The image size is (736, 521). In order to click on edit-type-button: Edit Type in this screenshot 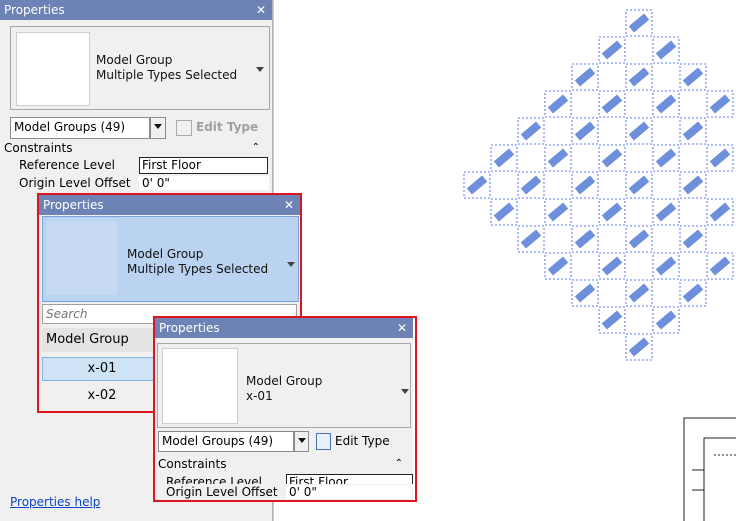, I will do `click(222, 127)`.